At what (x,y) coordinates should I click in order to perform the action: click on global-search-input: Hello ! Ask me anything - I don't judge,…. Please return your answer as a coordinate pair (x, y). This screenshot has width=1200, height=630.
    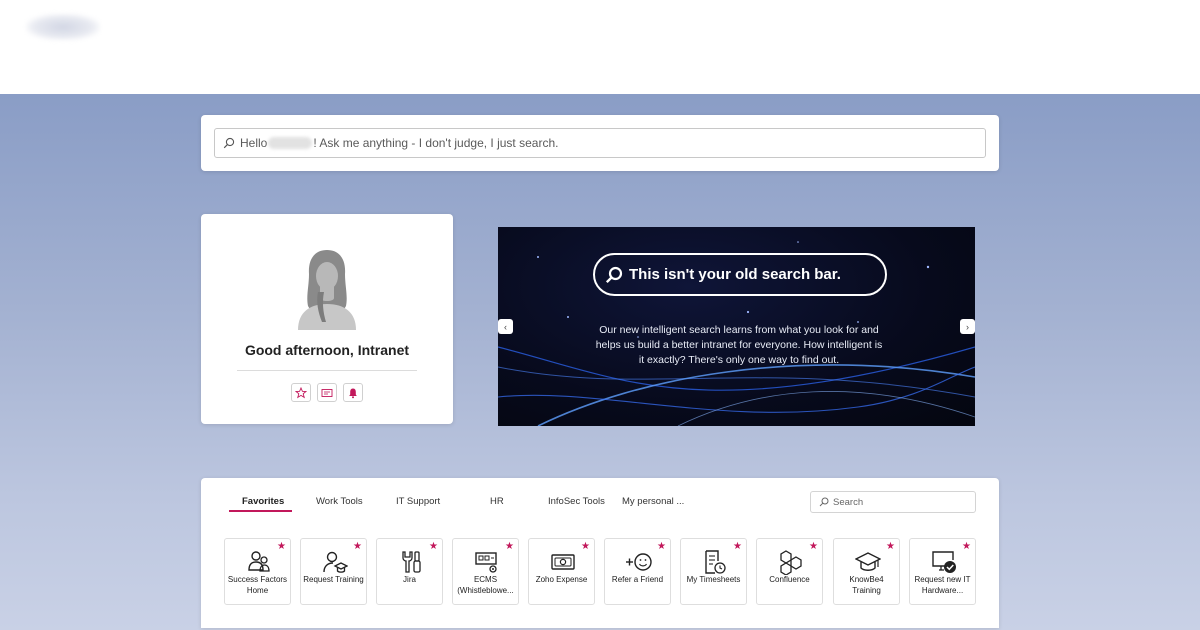
    Looking at the image, I should click on (600, 143).